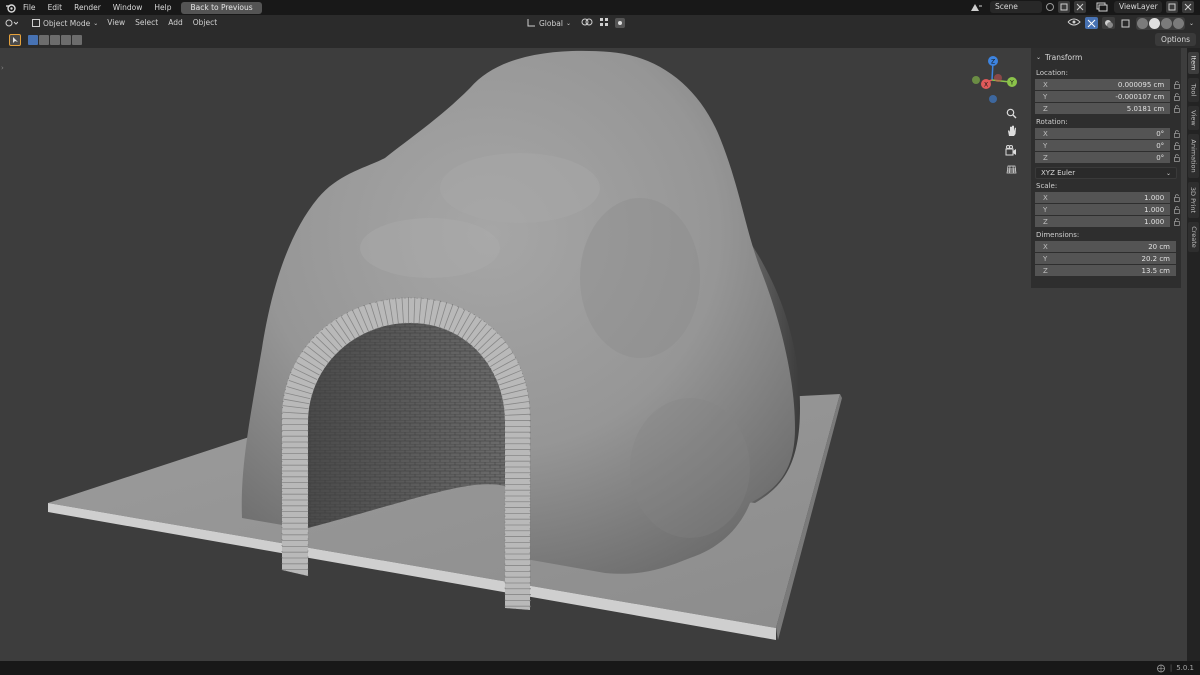 This screenshot has height=675, width=1200. Describe the element at coordinates (15, 40) in the screenshot. I see `select-tool-icon` at that location.